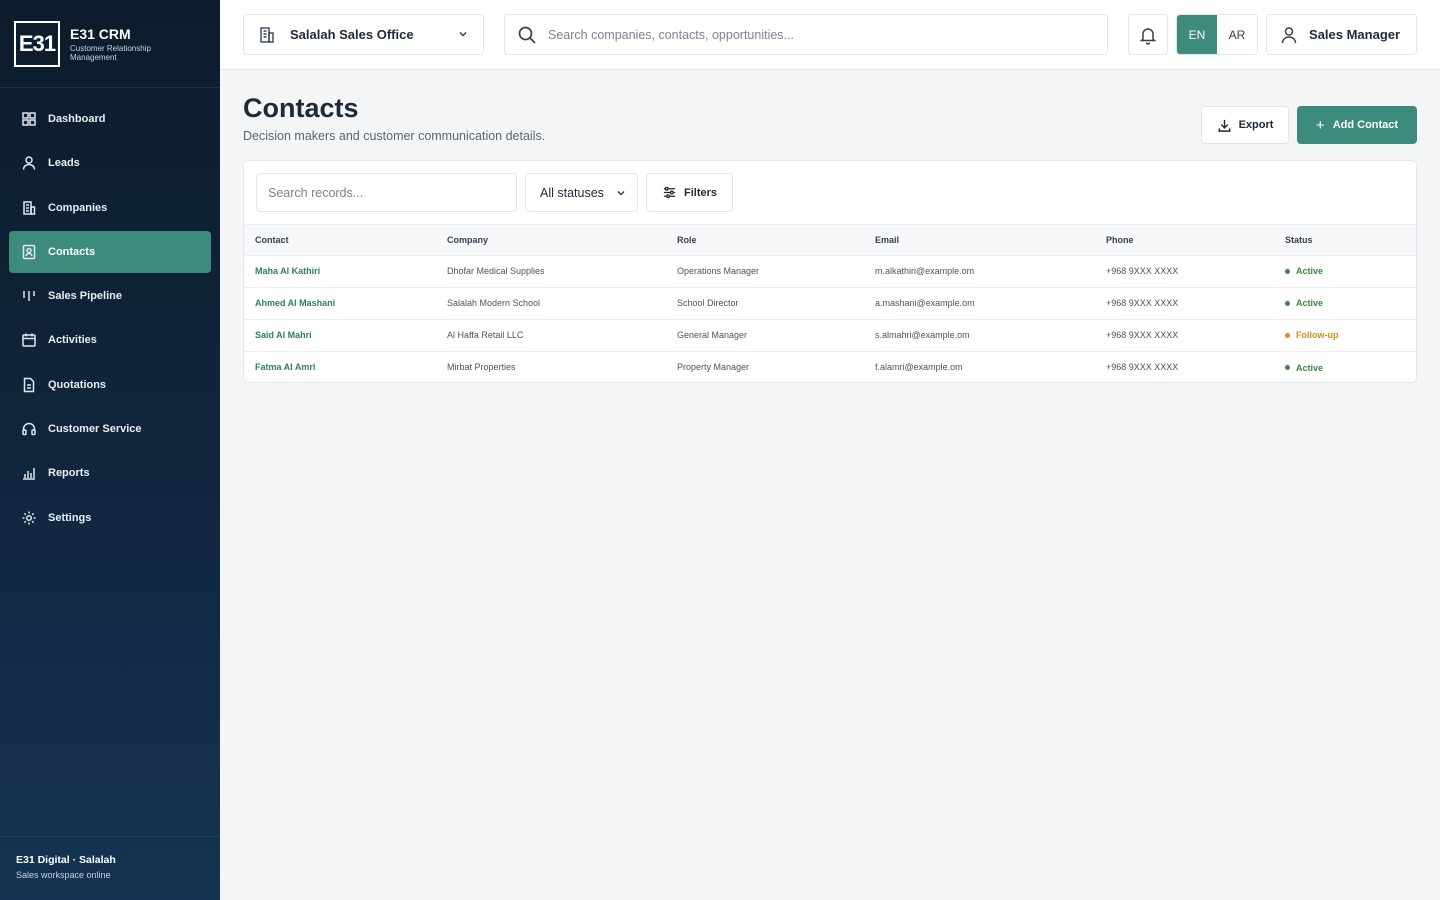  Describe the element at coordinates (110, 251) in the screenshot. I see `sidebar-item-contacts: Contacts` at that location.